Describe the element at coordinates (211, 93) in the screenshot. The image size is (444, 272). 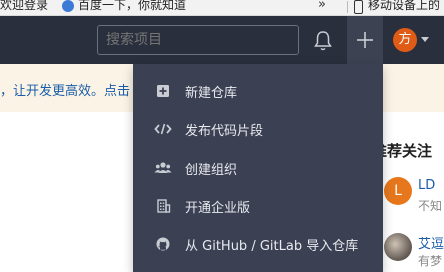
I see `menu-item-label: 新建仓库` at that location.